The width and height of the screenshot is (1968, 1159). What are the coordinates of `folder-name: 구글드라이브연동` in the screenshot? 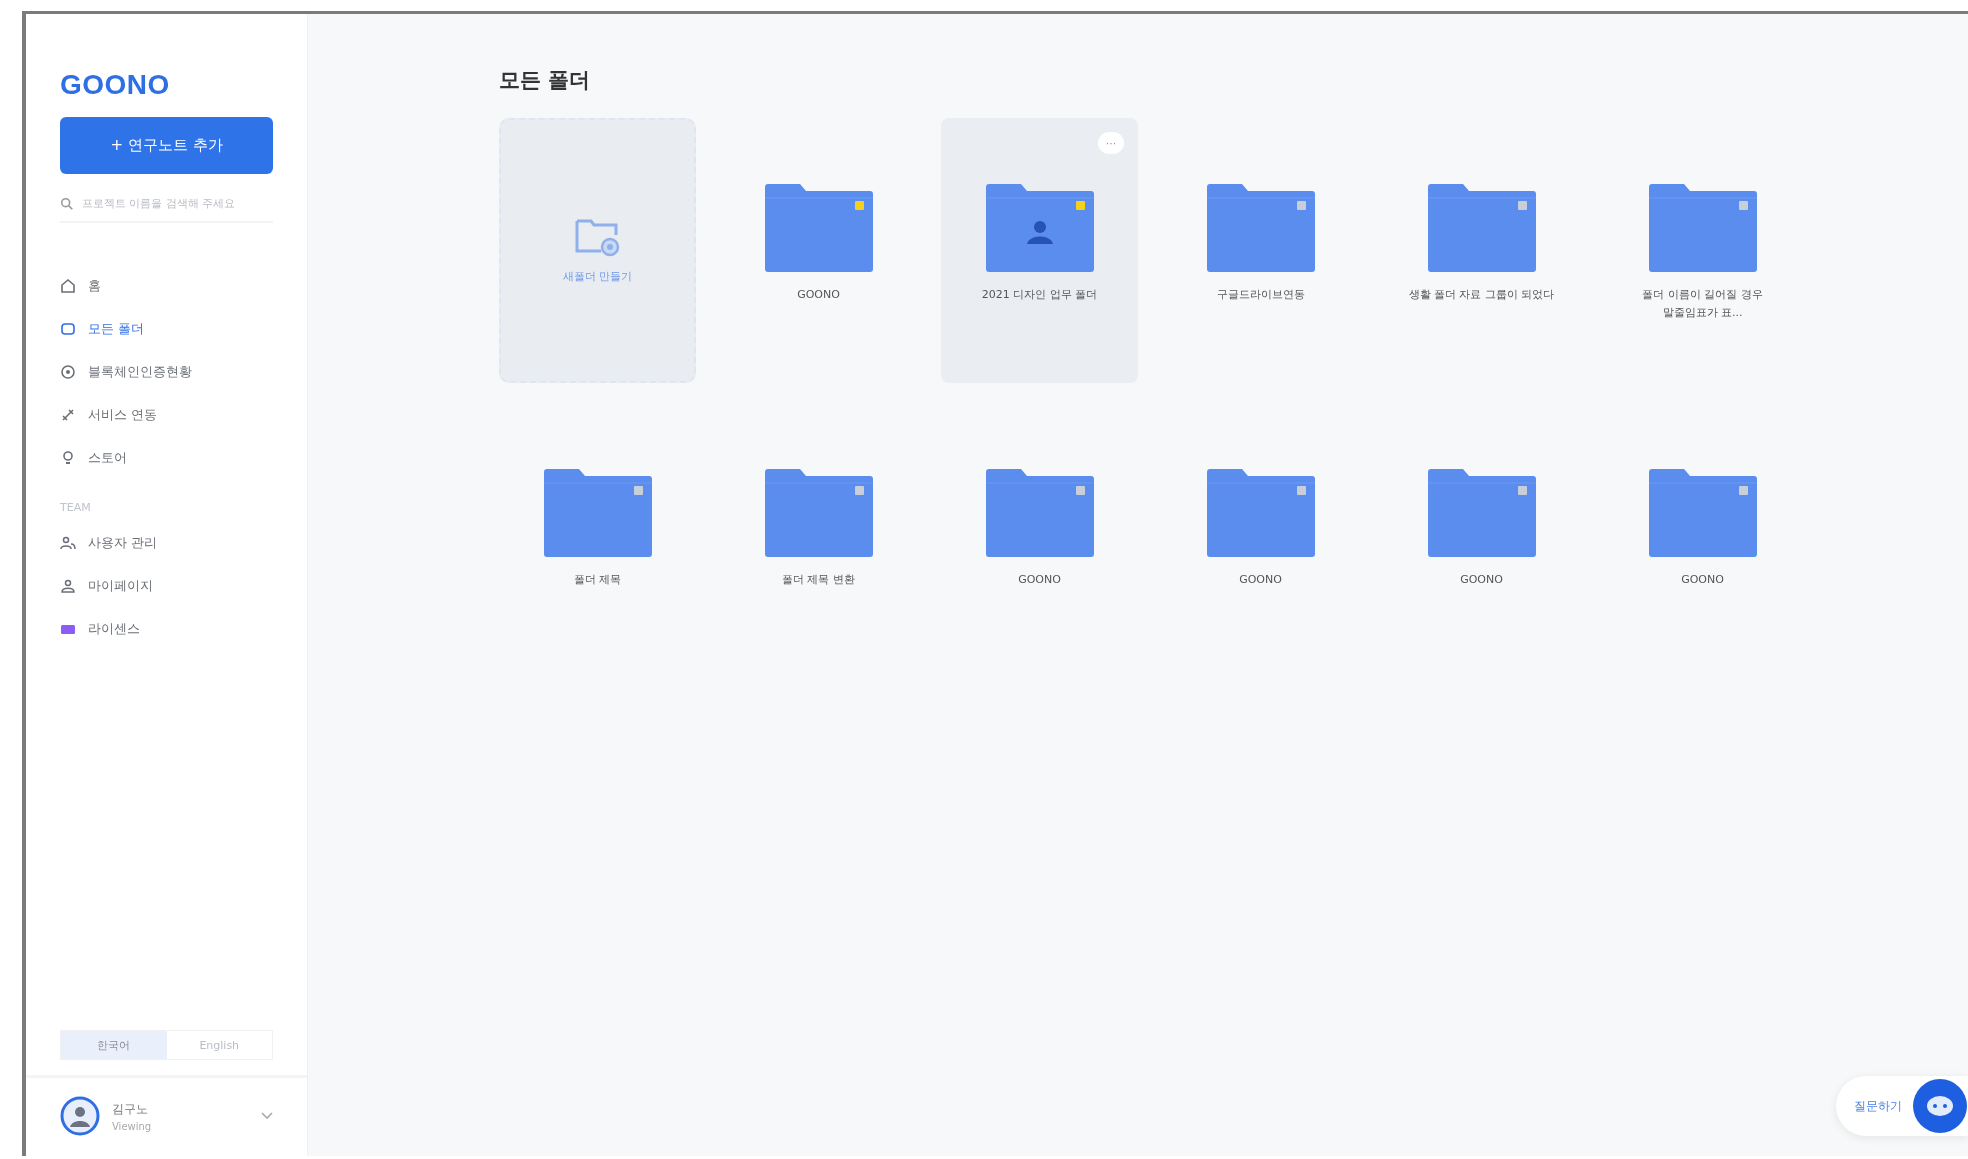 It's located at (1260, 295).